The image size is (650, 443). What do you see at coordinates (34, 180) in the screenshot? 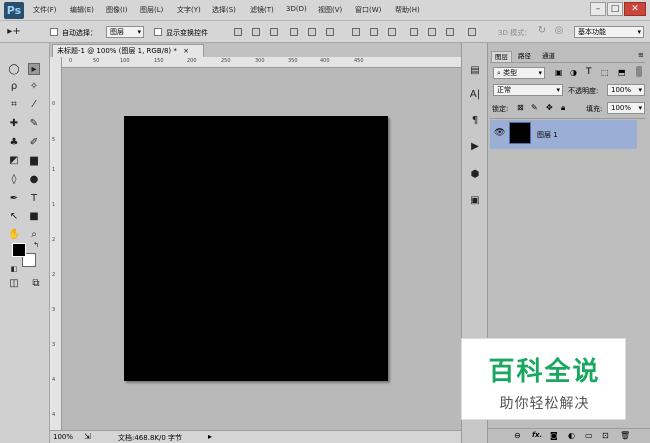
I see `dodge-tool-icon: ●` at bounding box center [34, 180].